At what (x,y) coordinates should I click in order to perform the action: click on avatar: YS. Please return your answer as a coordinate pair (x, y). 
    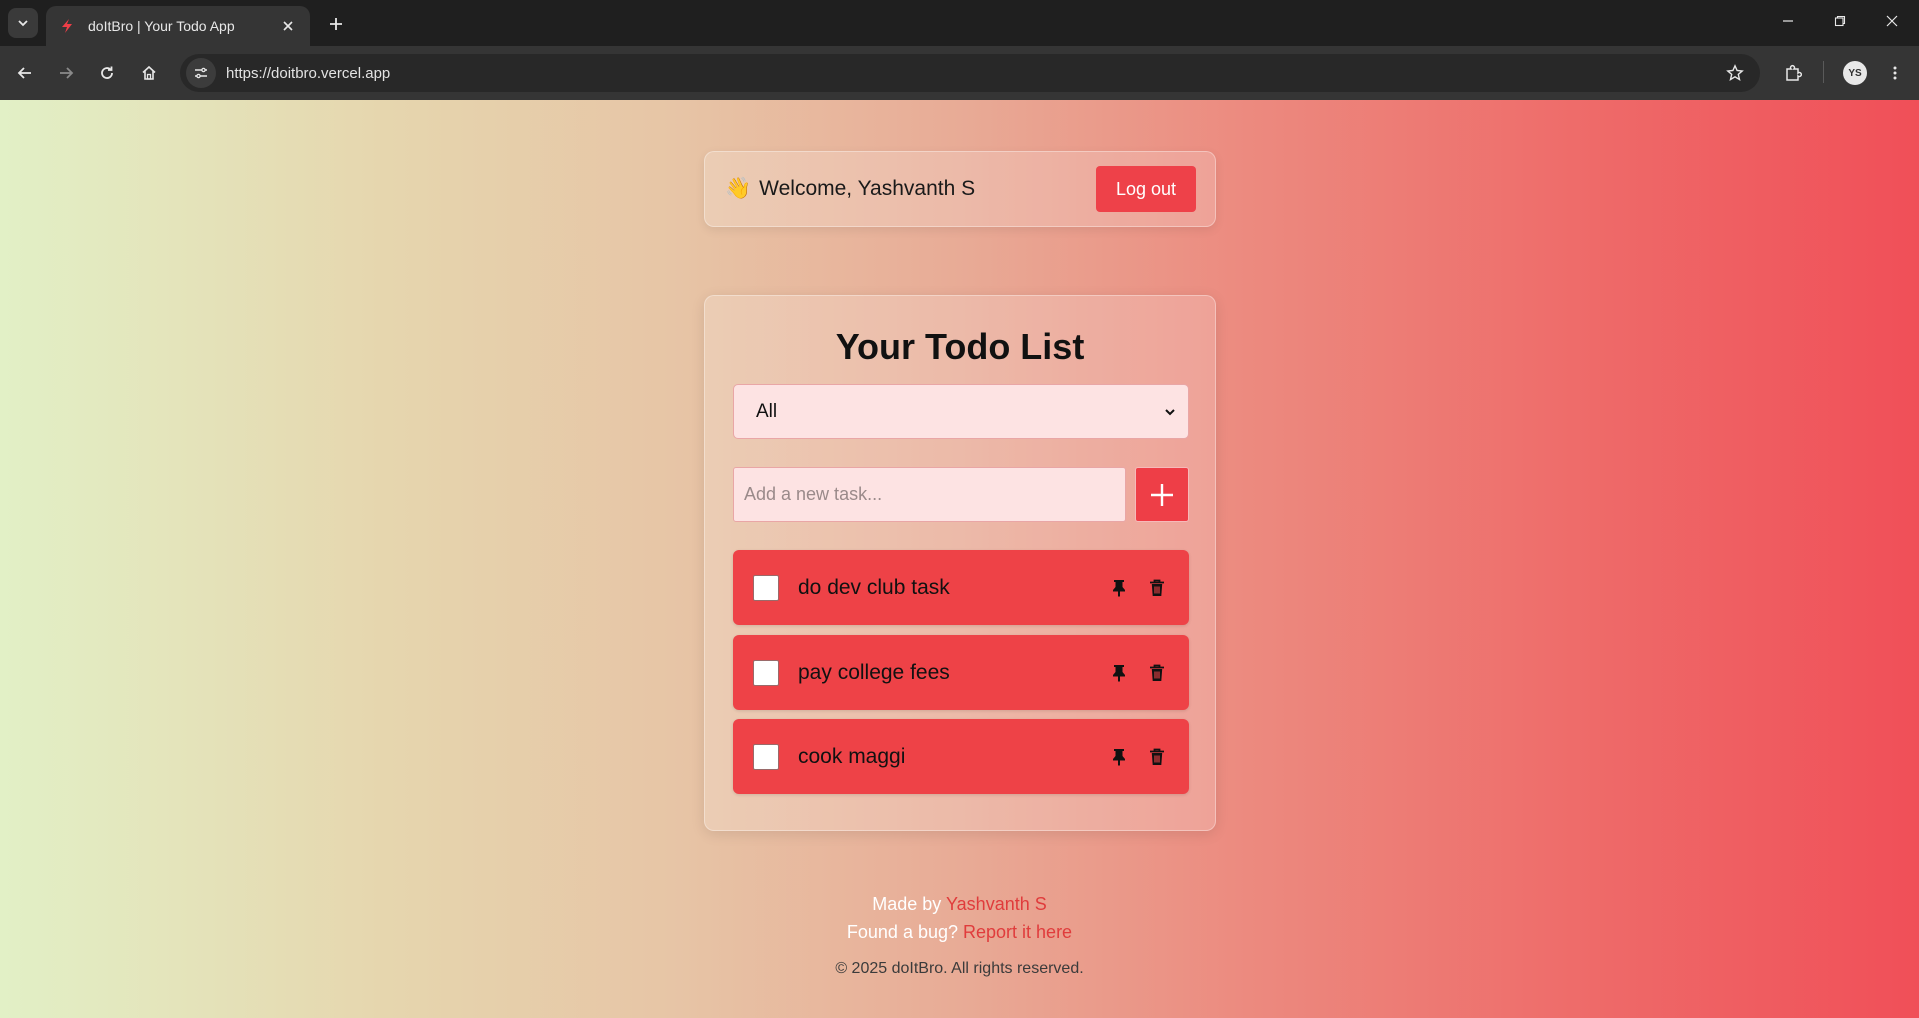
    Looking at the image, I should click on (1855, 73).